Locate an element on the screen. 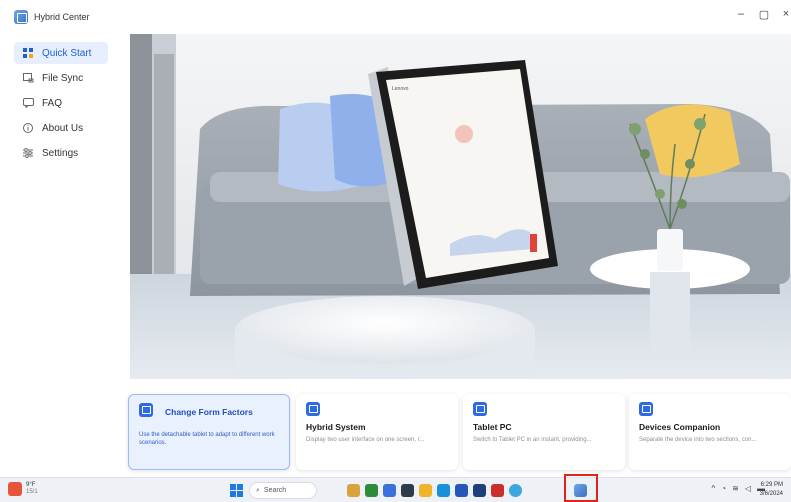  sidebar-item-label: Settings is located at coordinates (60, 153).